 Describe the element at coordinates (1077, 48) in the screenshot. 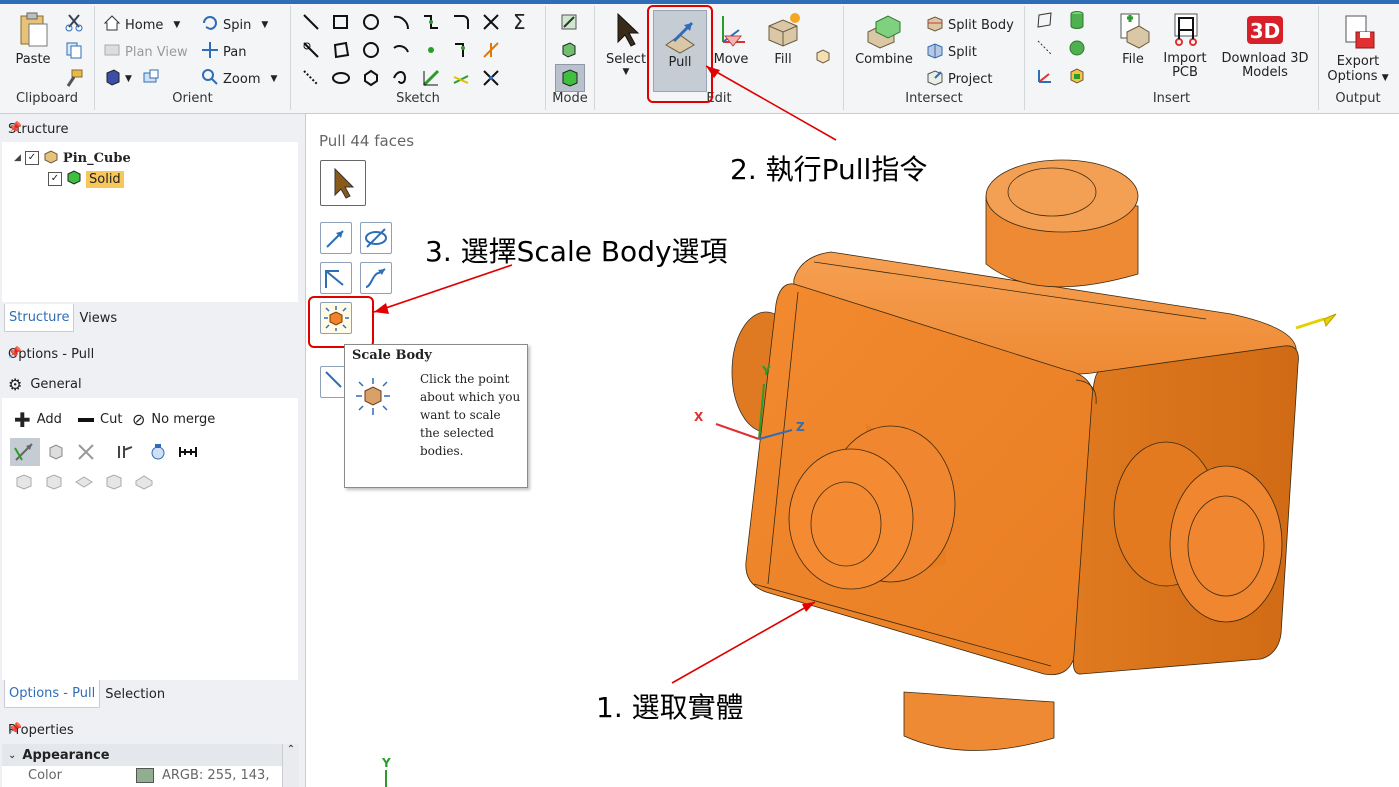

I see `sphere-icon` at that location.